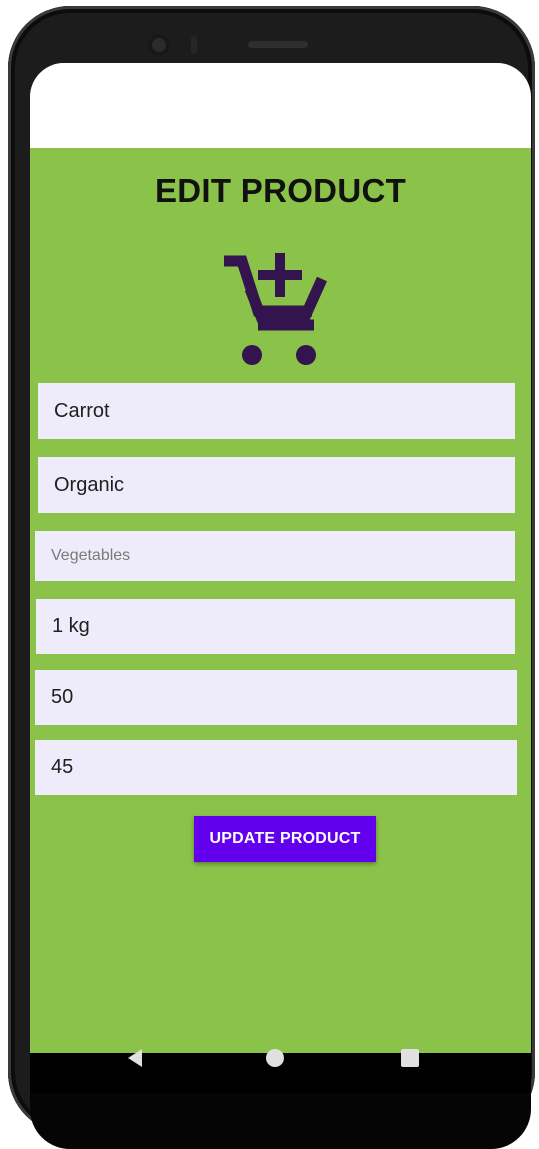 This screenshot has height=1149, width=539. I want to click on add-shopping-cart-icon, so click(276, 309).